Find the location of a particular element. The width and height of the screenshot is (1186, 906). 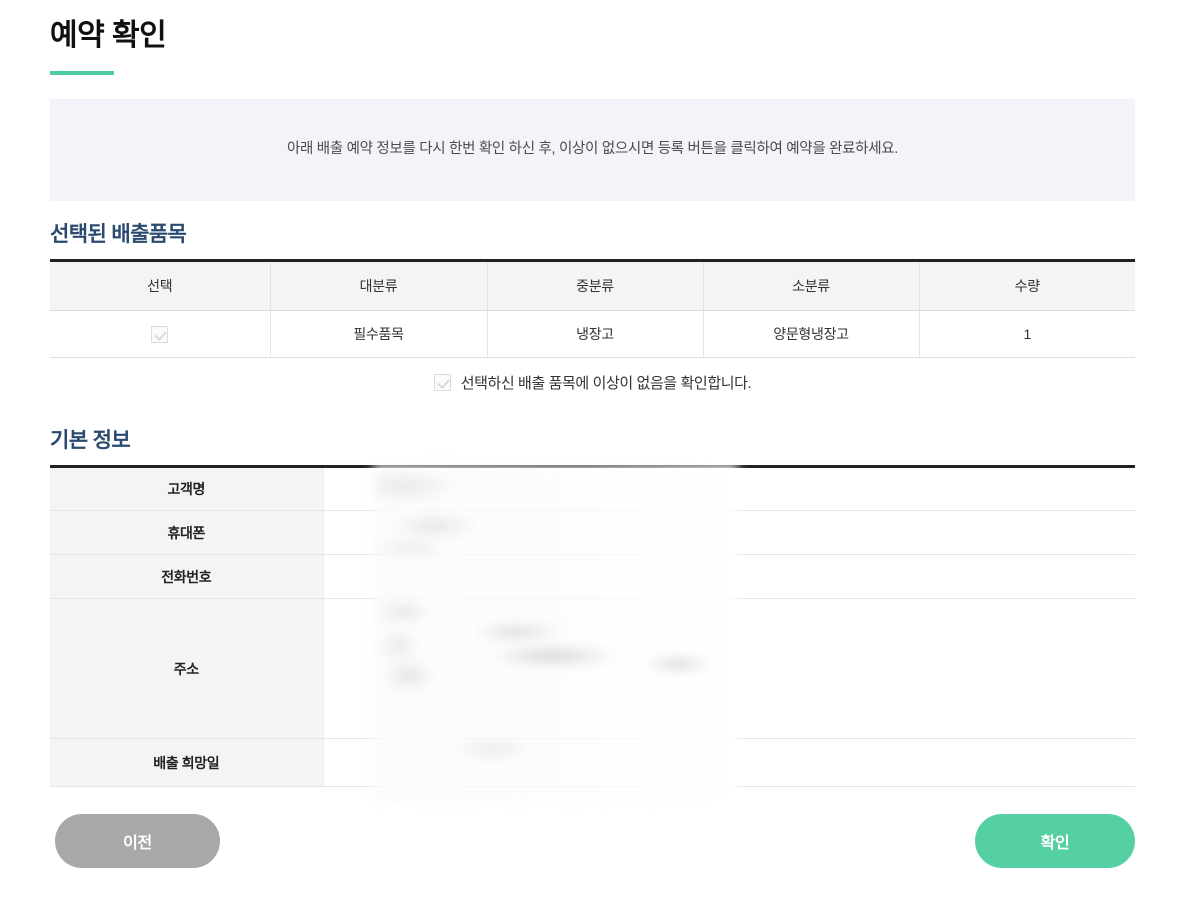

info-row-address: 주소 is located at coordinates (592, 669).